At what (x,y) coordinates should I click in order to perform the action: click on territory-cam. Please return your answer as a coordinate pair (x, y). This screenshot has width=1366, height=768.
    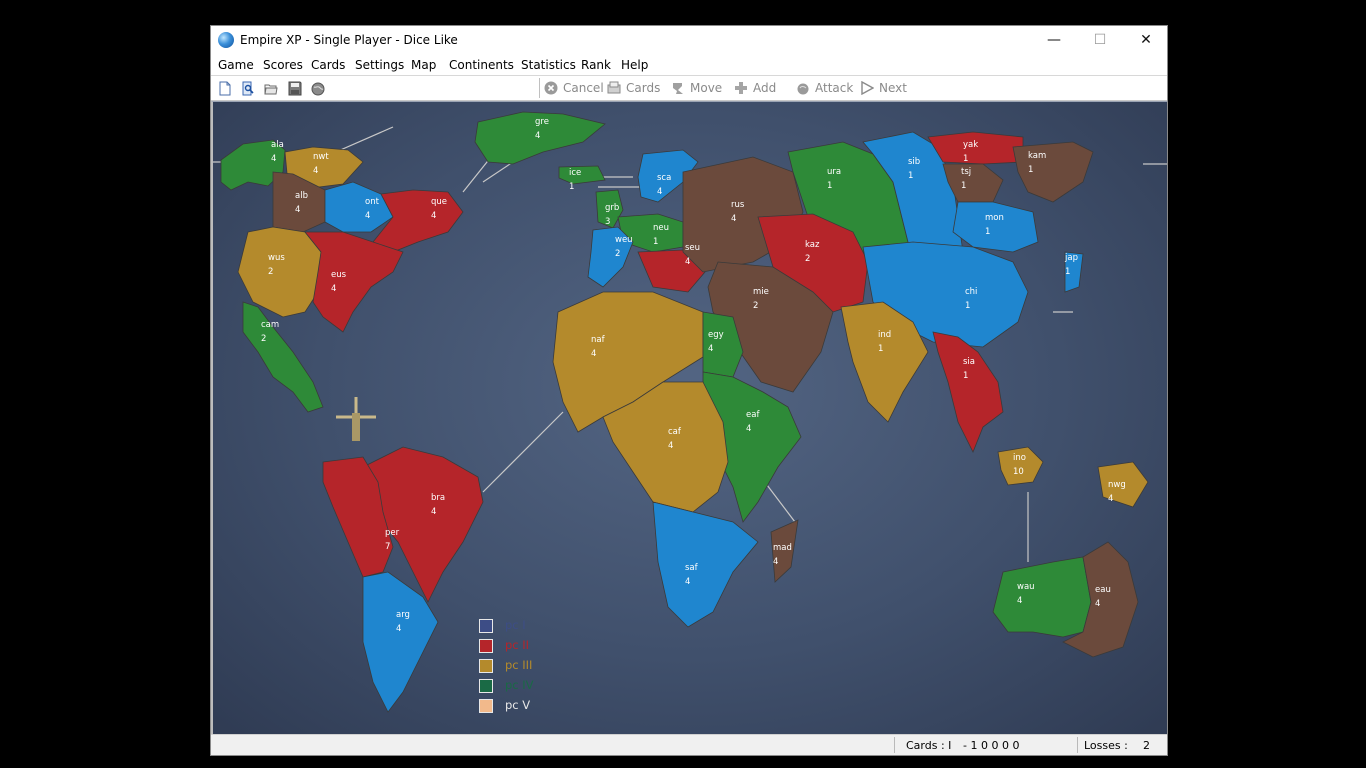
    Looking at the image, I should click on (283, 357).